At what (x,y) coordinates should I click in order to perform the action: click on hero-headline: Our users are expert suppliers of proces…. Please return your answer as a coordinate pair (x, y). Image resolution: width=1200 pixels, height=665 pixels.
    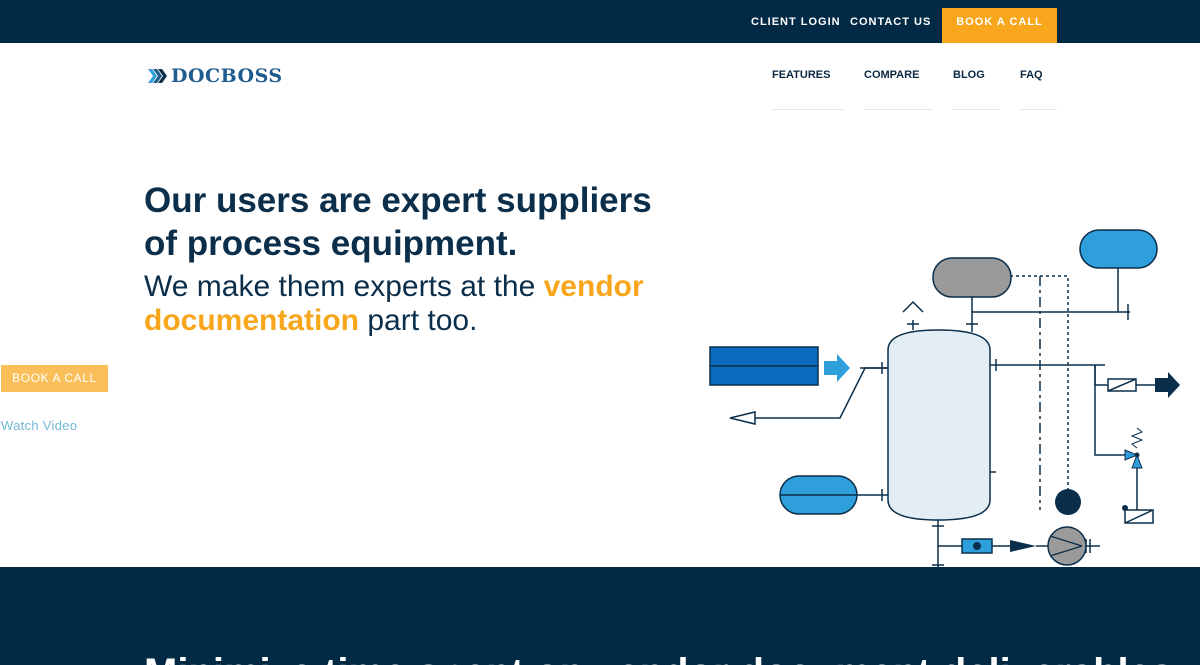
    Looking at the image, I should click on (414, 222).